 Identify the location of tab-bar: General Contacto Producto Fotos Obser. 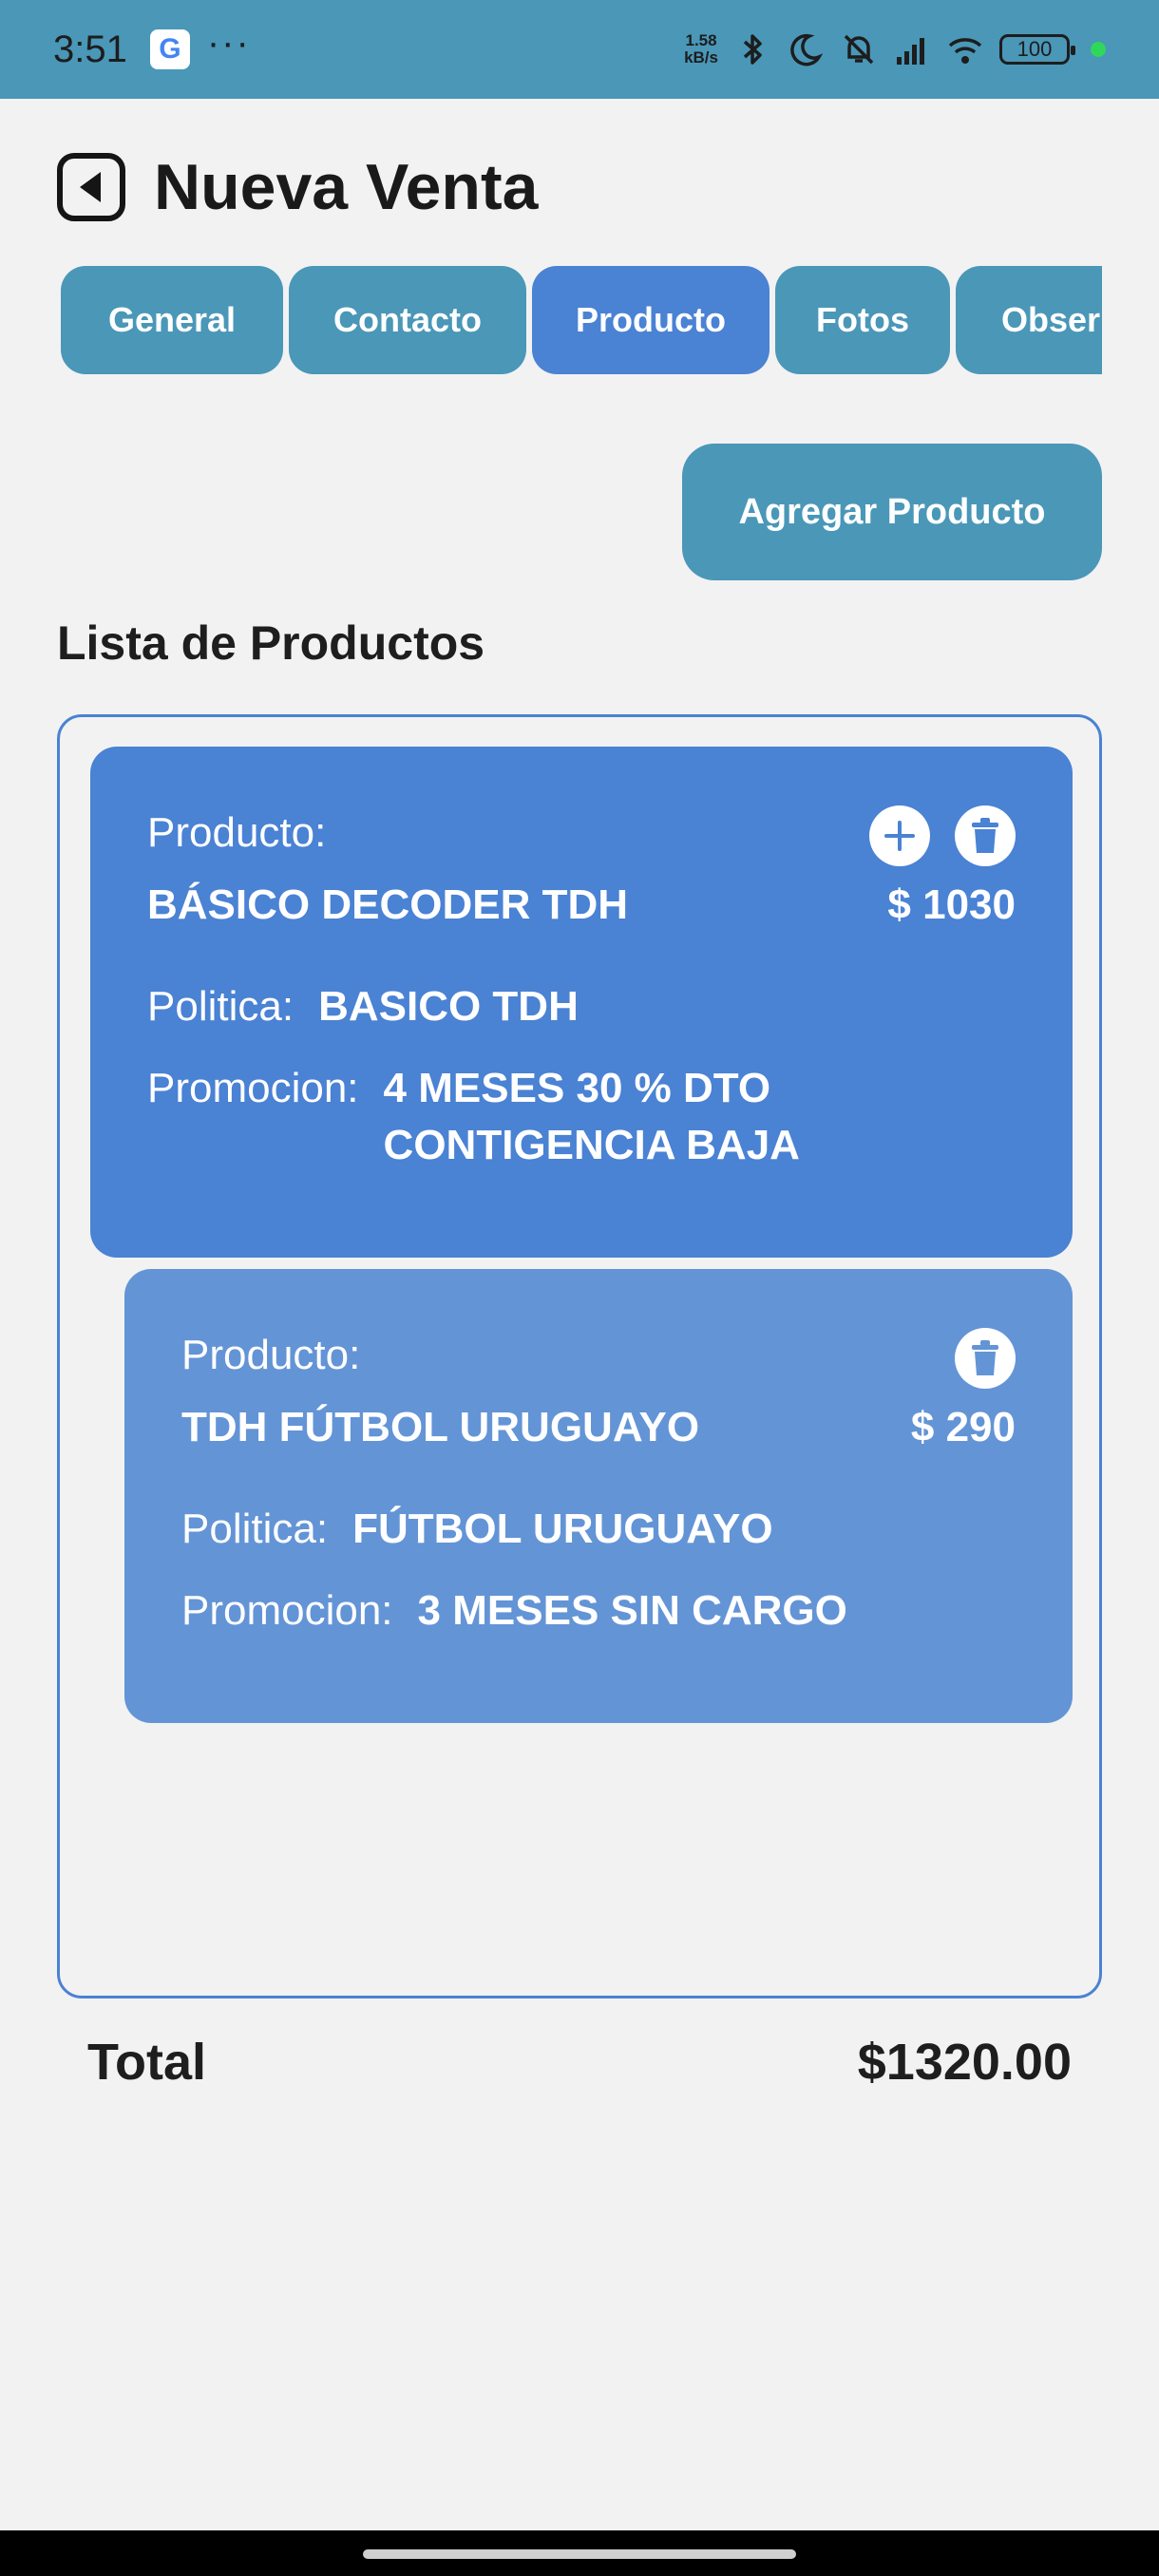
(581, 321).